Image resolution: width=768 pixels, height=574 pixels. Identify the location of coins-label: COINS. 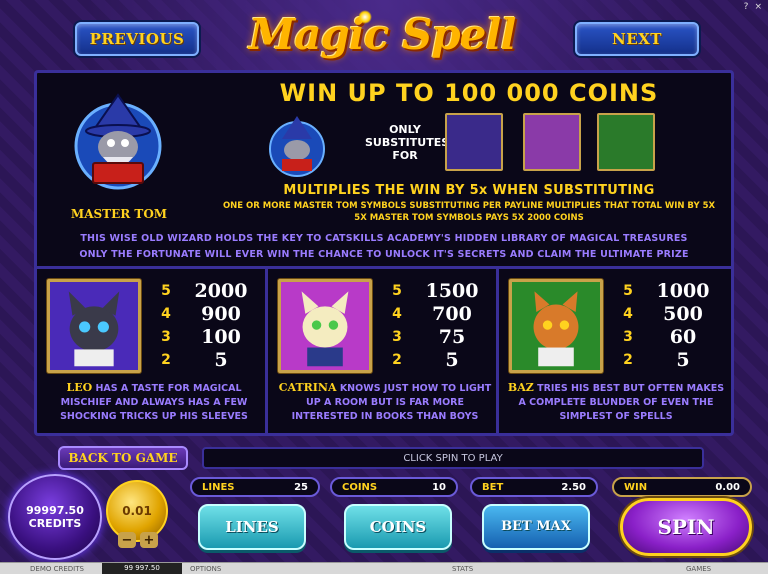
(360, 487).